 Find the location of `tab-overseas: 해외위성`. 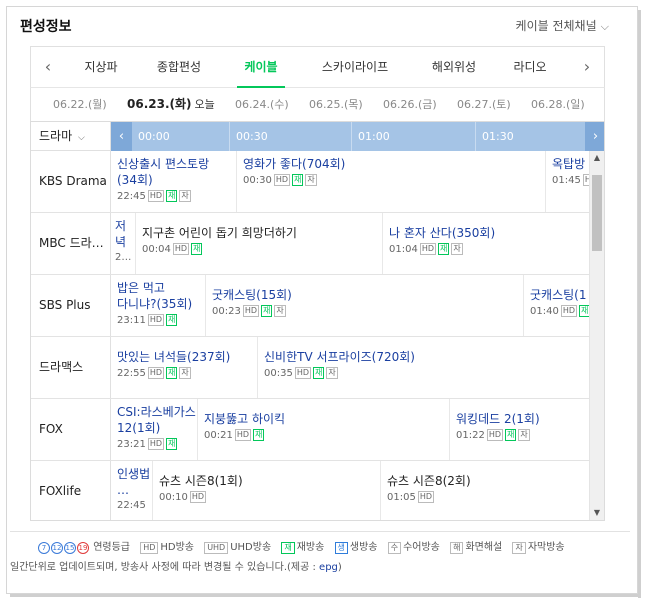

tab-overseas: 해외위성 is located at coordinates (454, 67).